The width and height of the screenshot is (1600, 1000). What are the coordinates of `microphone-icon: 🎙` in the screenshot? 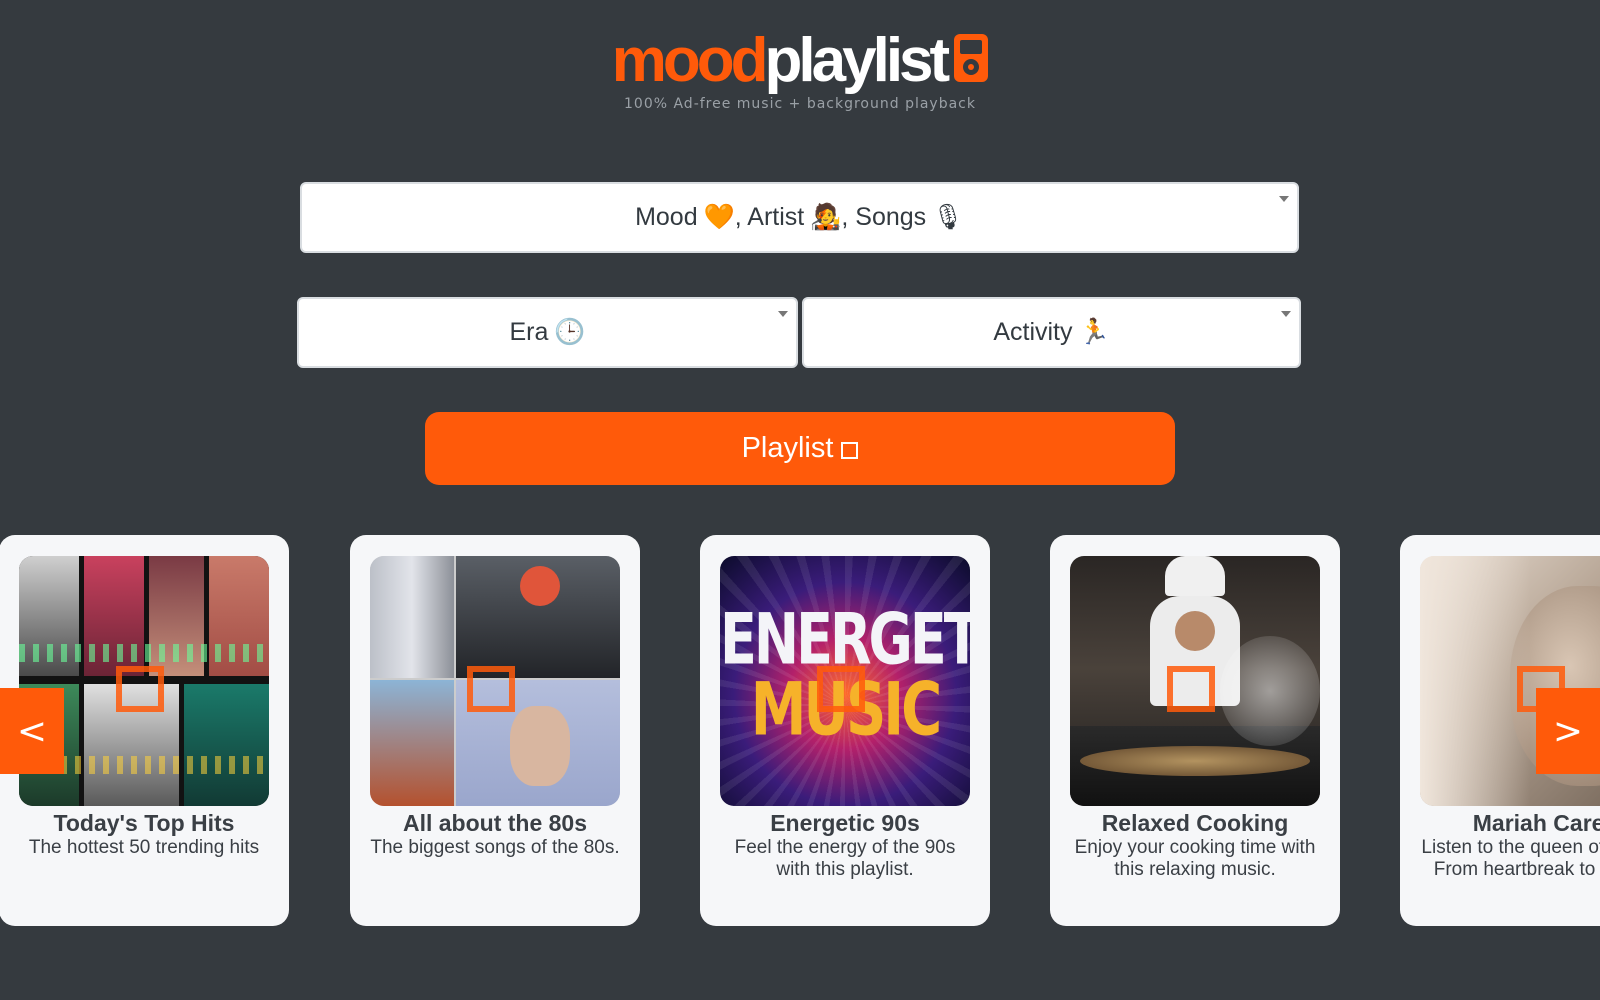 It's located at (948, 217).